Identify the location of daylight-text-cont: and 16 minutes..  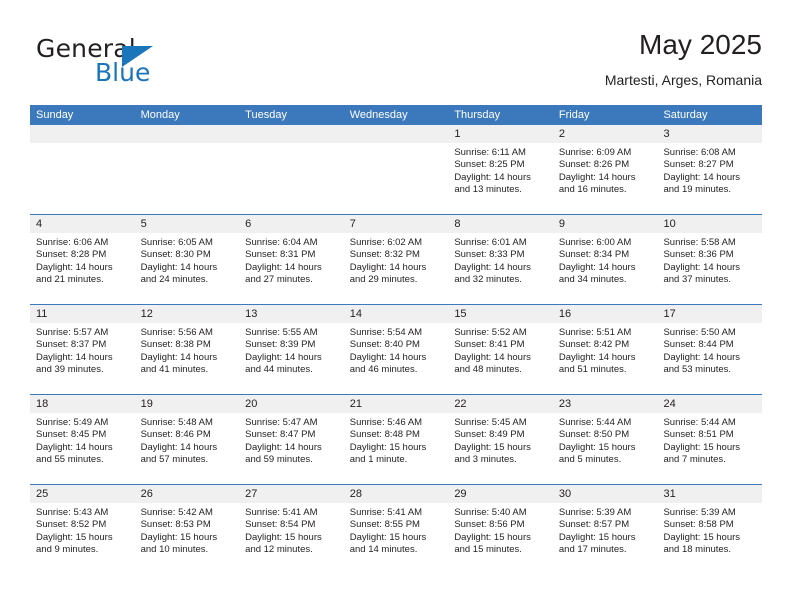
(592, 189).